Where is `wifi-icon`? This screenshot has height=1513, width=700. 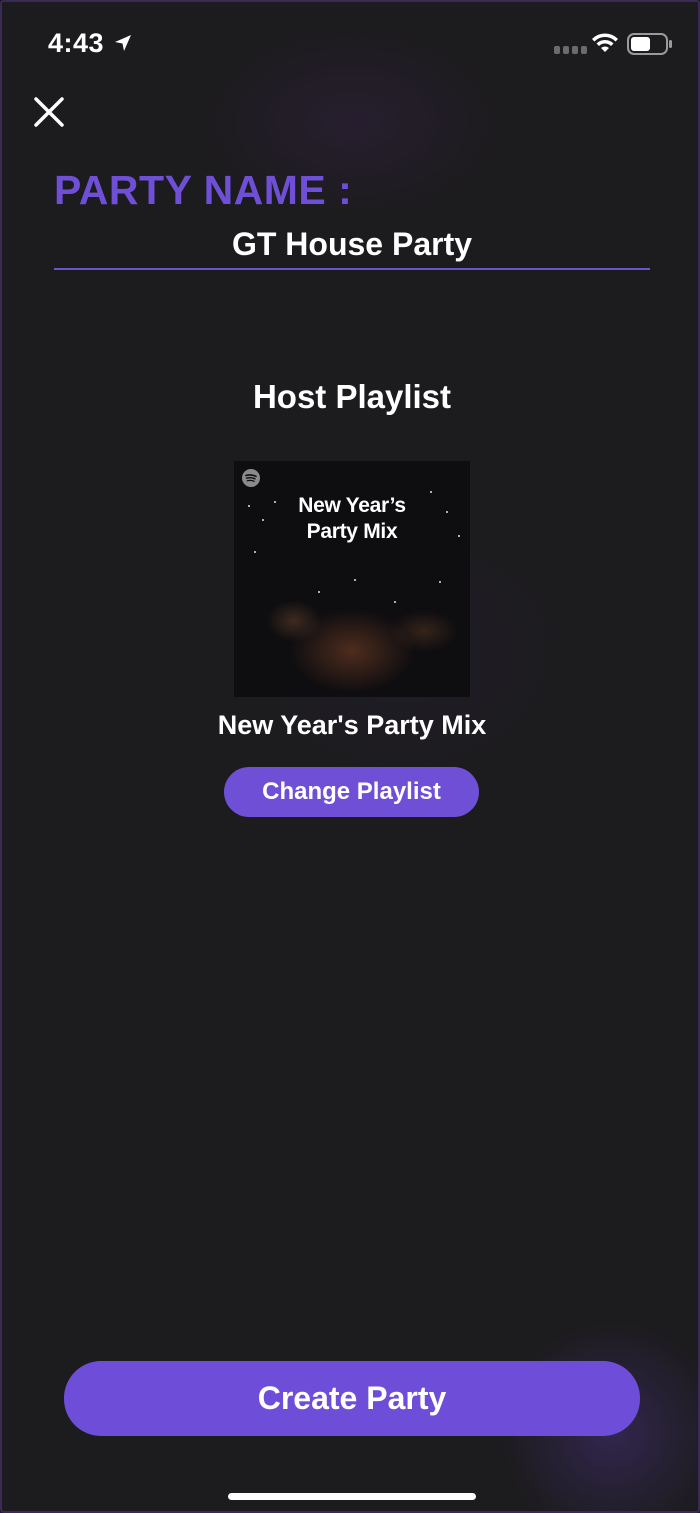 wifi-icon is located at coordinates (605, 42).